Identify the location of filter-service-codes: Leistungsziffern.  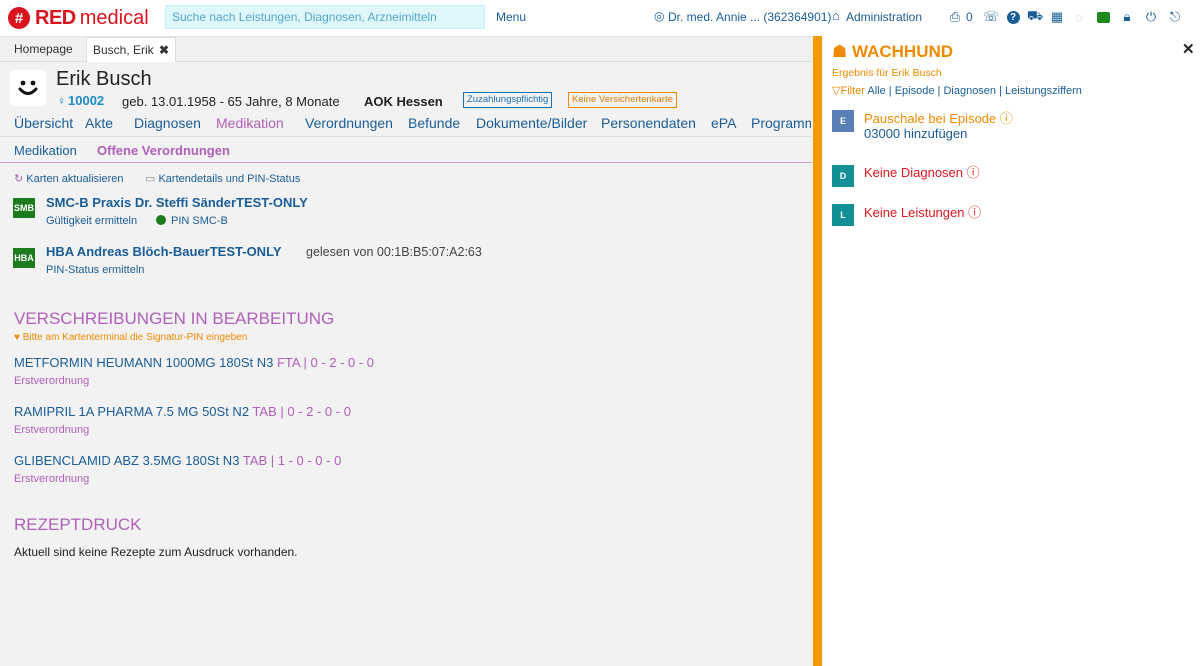
(1043, 91).